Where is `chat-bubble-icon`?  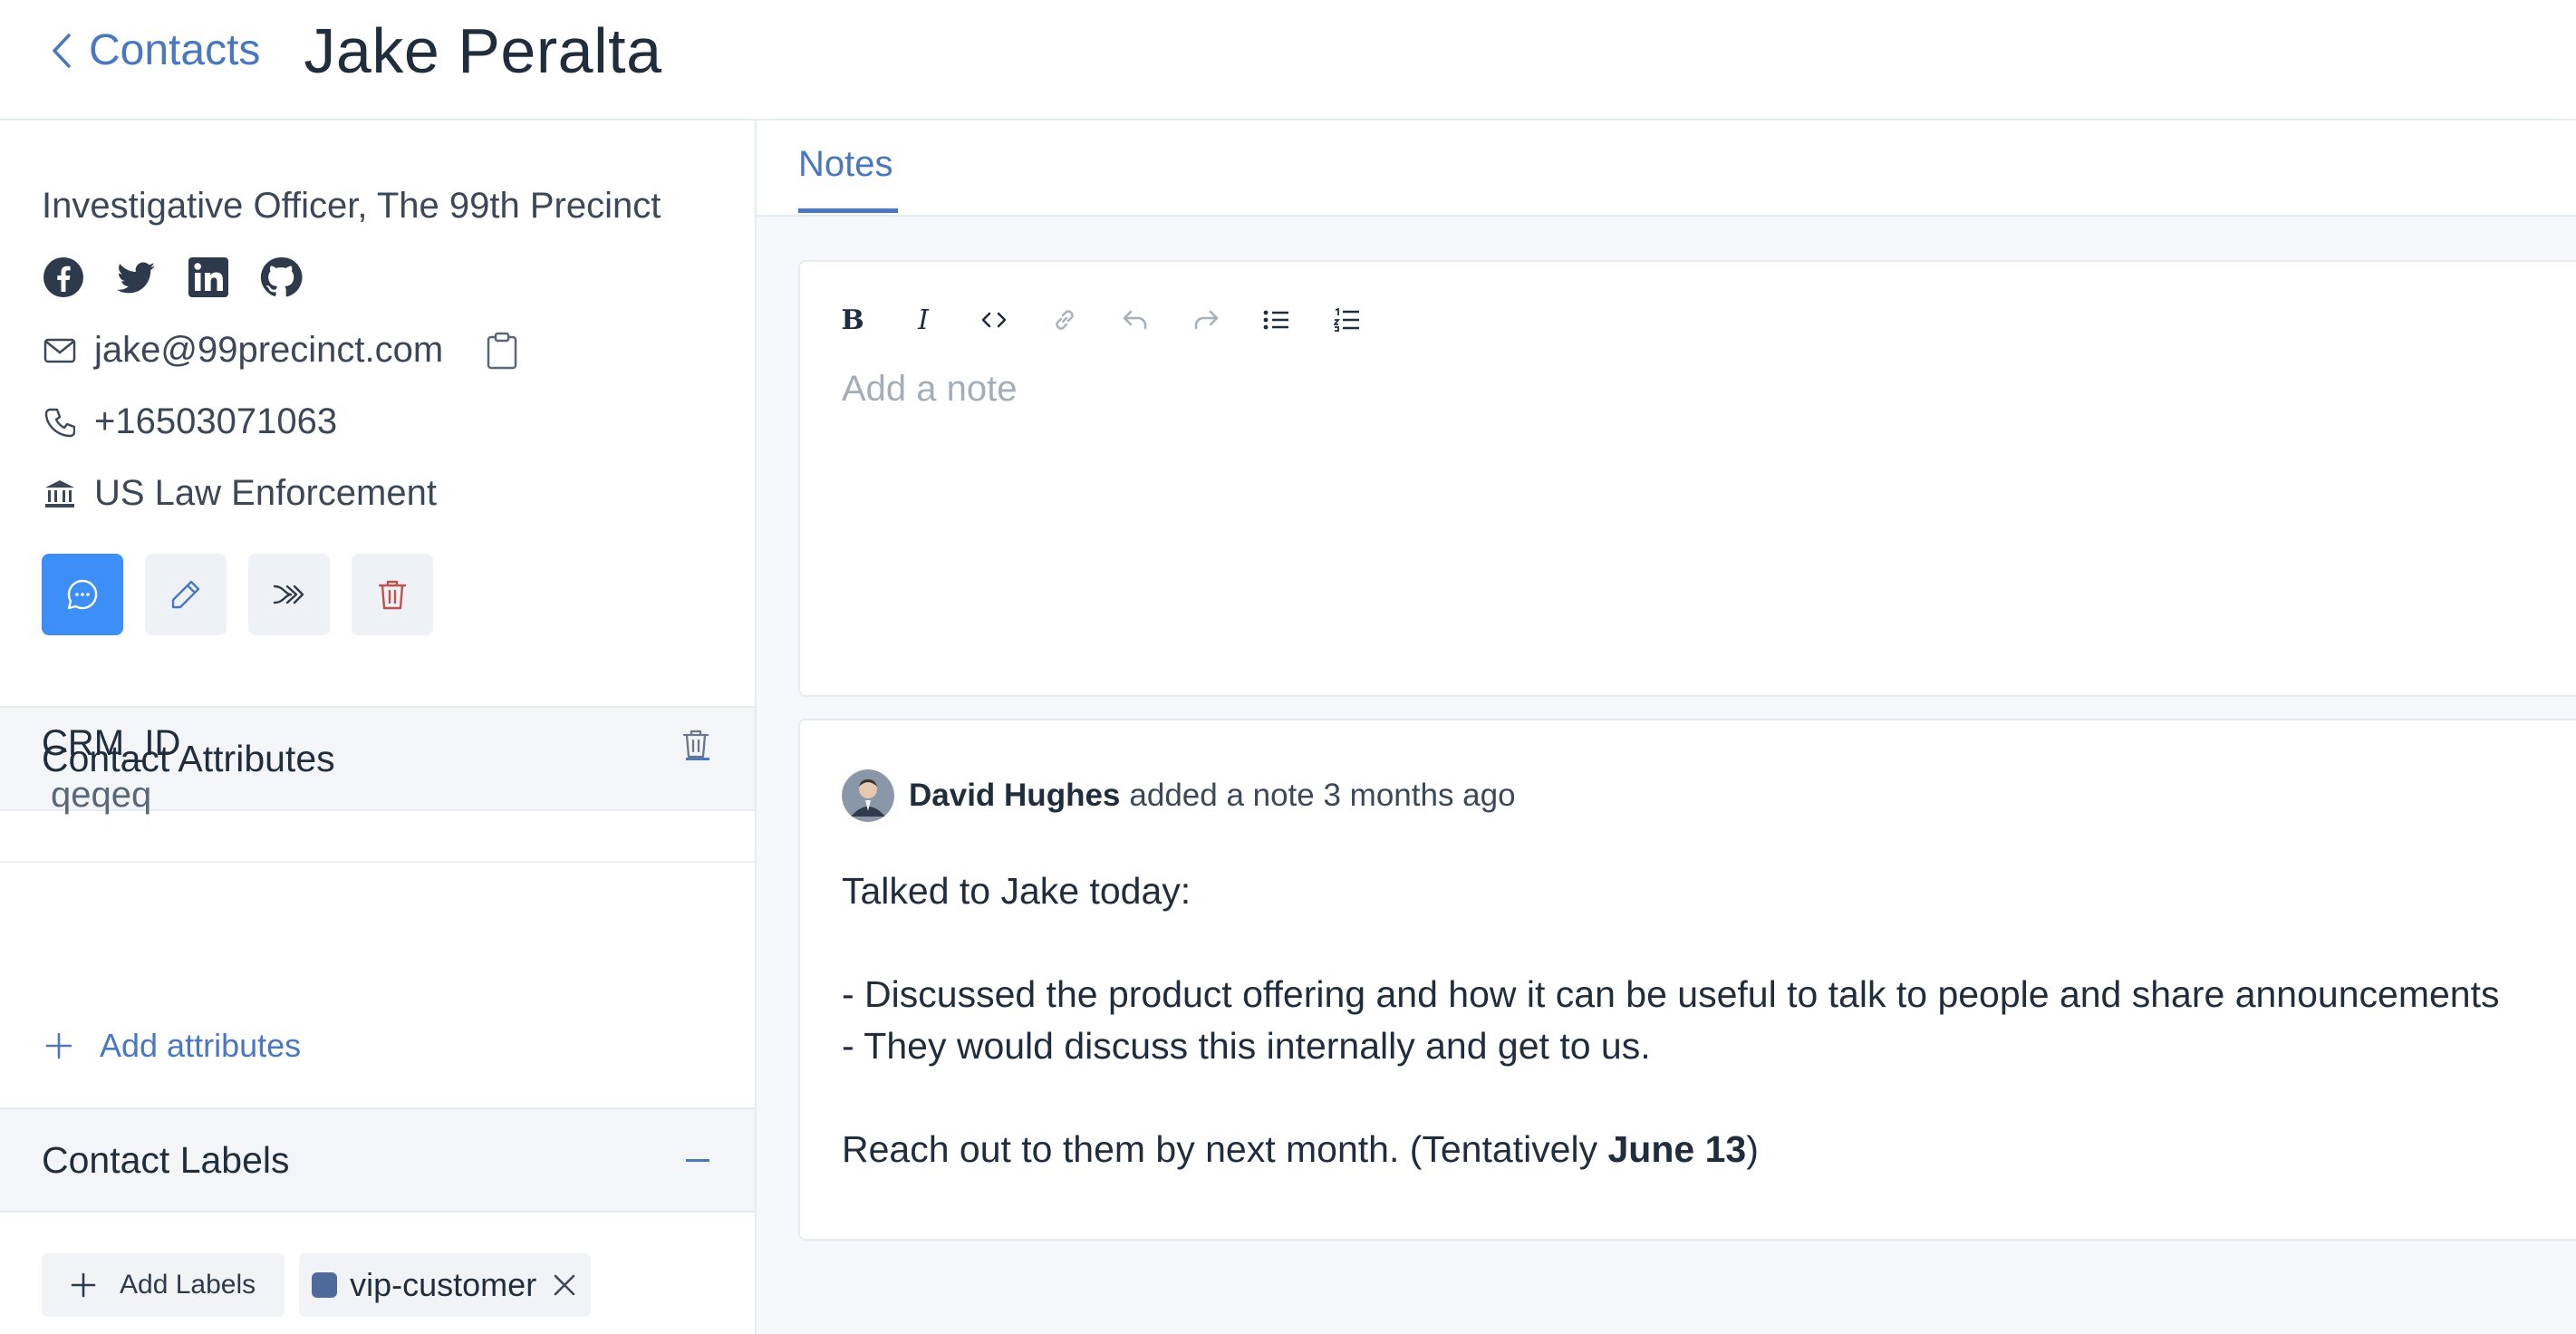 chat-bubble-icon is located at coordinates (82, 594).